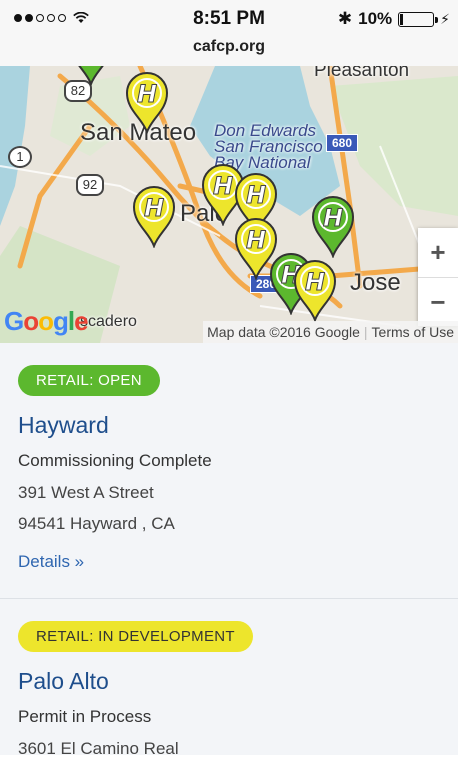  I want to click on highway-92-shield: 92, so click(90, 185).